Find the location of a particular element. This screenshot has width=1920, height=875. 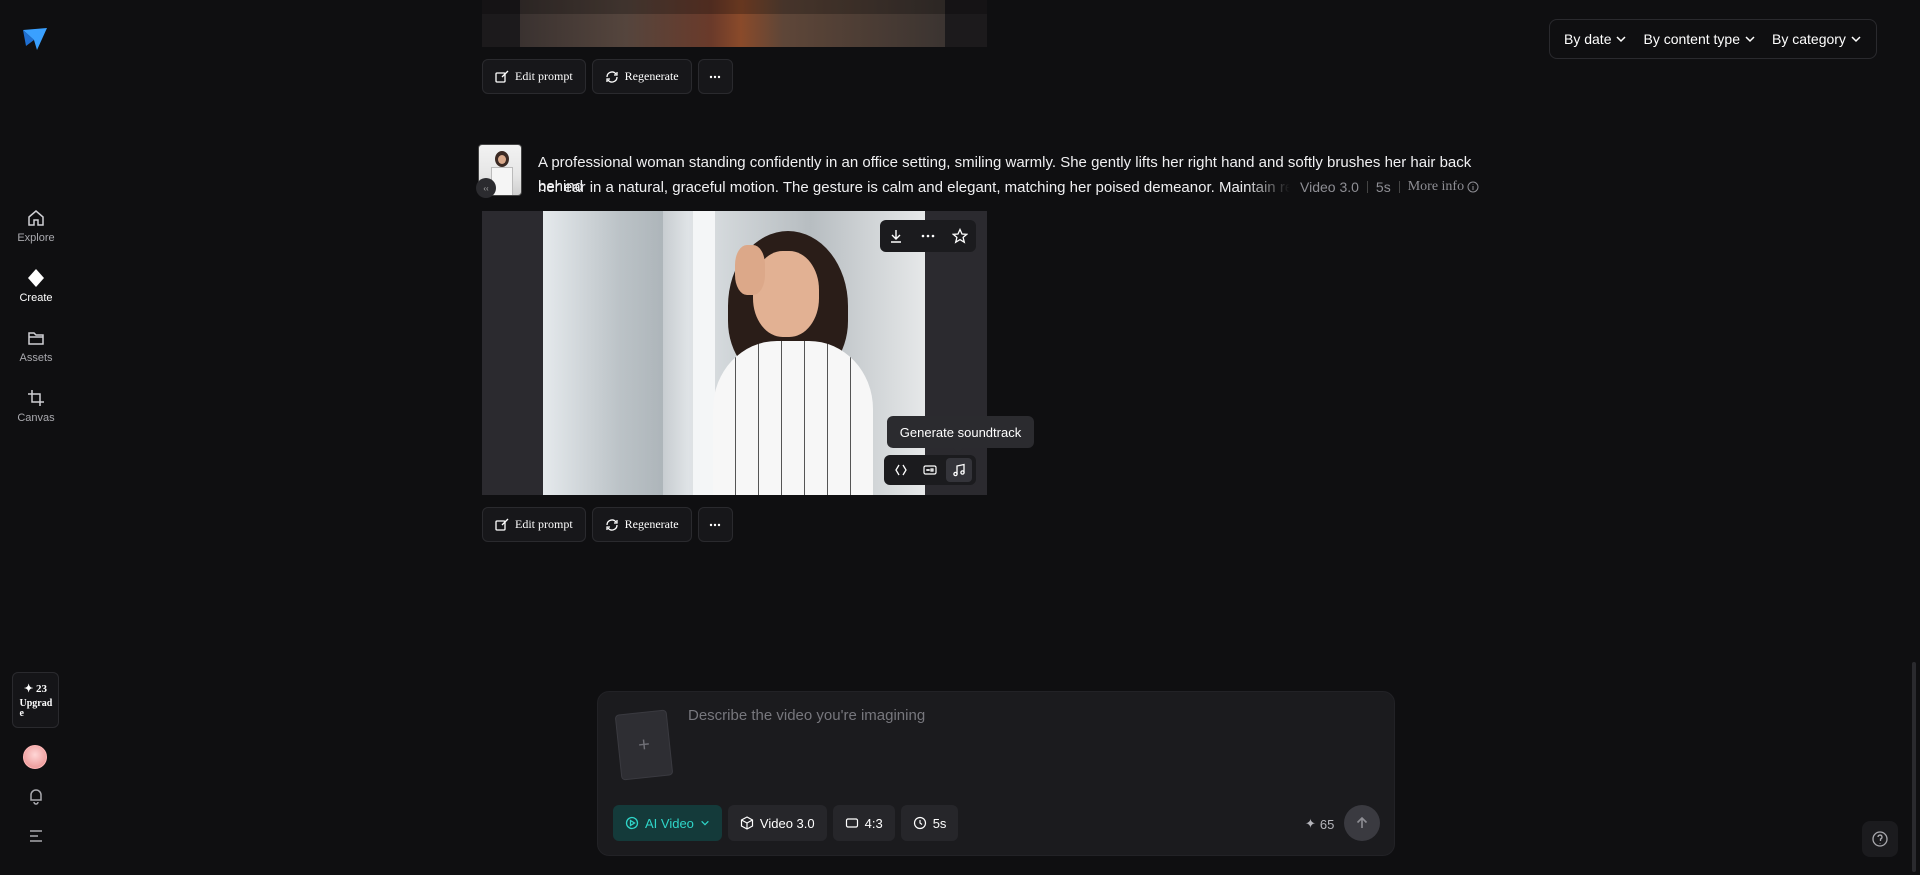

prompt-input: Describe the video you're imagining is located at coordinates (806, 715).